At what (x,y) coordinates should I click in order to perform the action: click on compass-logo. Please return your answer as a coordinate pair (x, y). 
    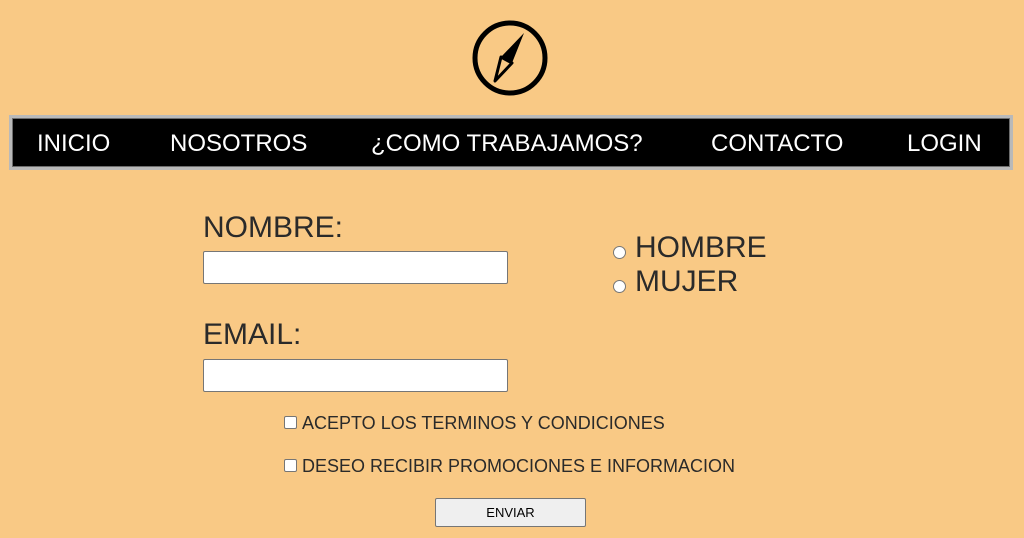
    Looking at the image, I should click on (510, 58).